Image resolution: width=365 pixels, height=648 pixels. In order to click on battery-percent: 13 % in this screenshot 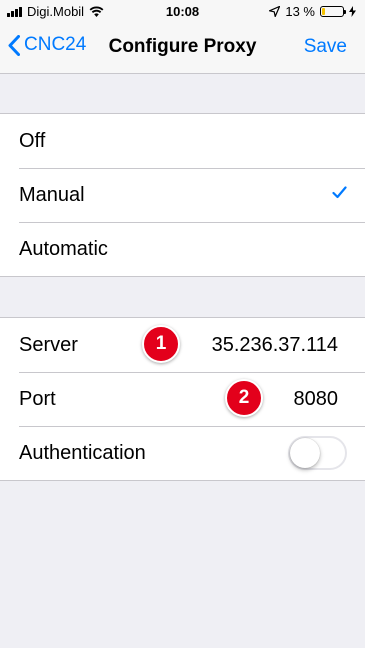, I will do `click(300, 11)`.